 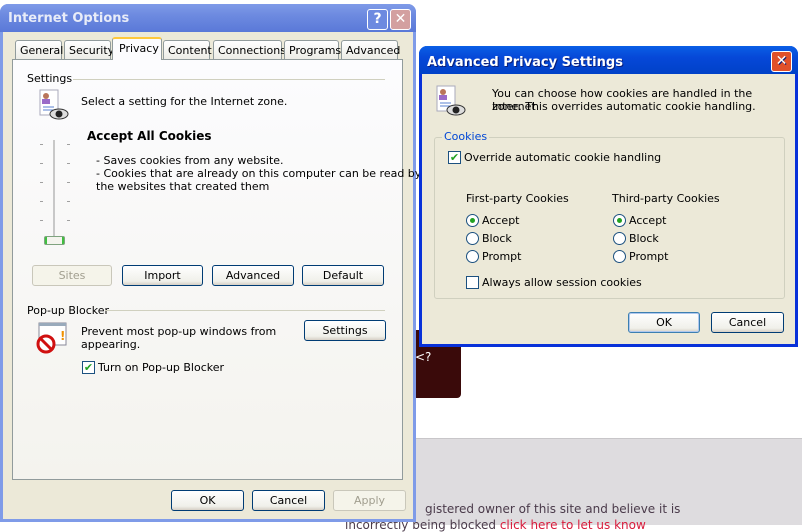 I want to click on session-cookies-checkbox, so click(x=472, y=282).